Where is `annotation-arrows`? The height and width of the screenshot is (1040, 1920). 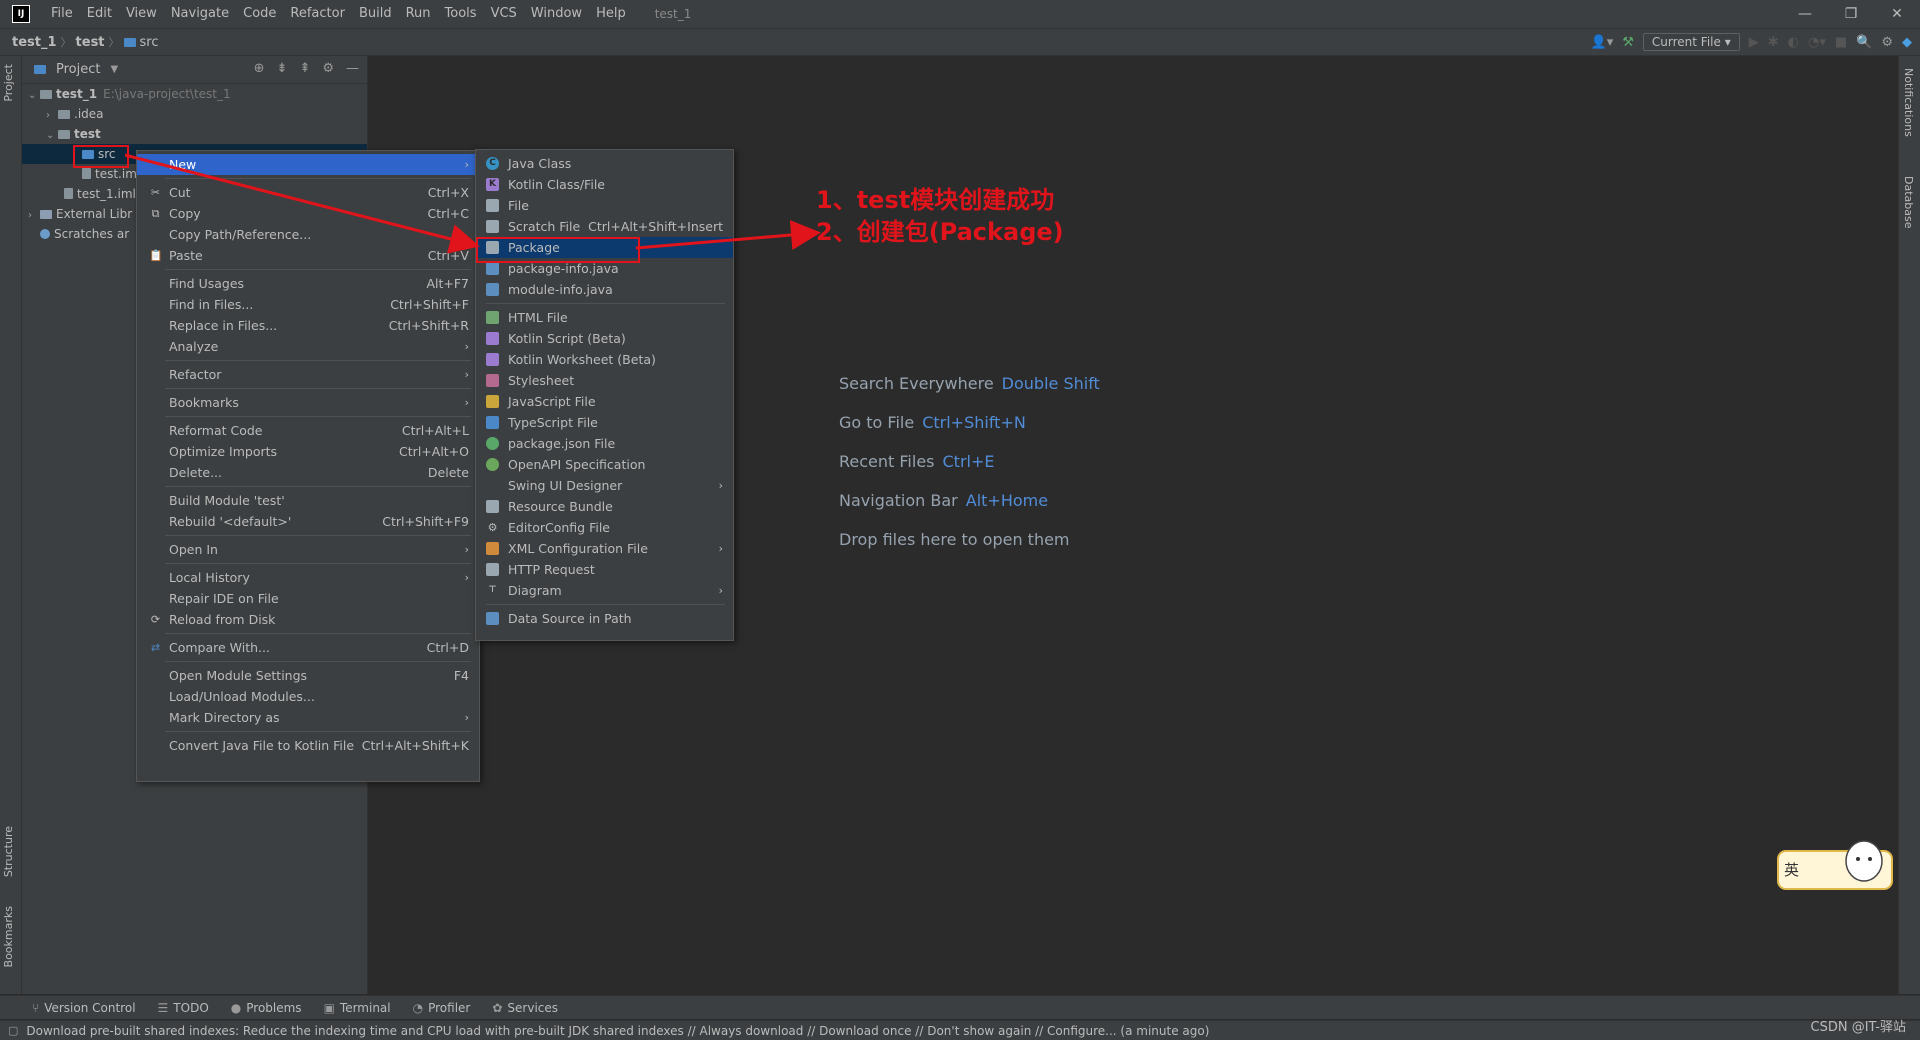
annotation-arrows is located at coordinates (472, 203).